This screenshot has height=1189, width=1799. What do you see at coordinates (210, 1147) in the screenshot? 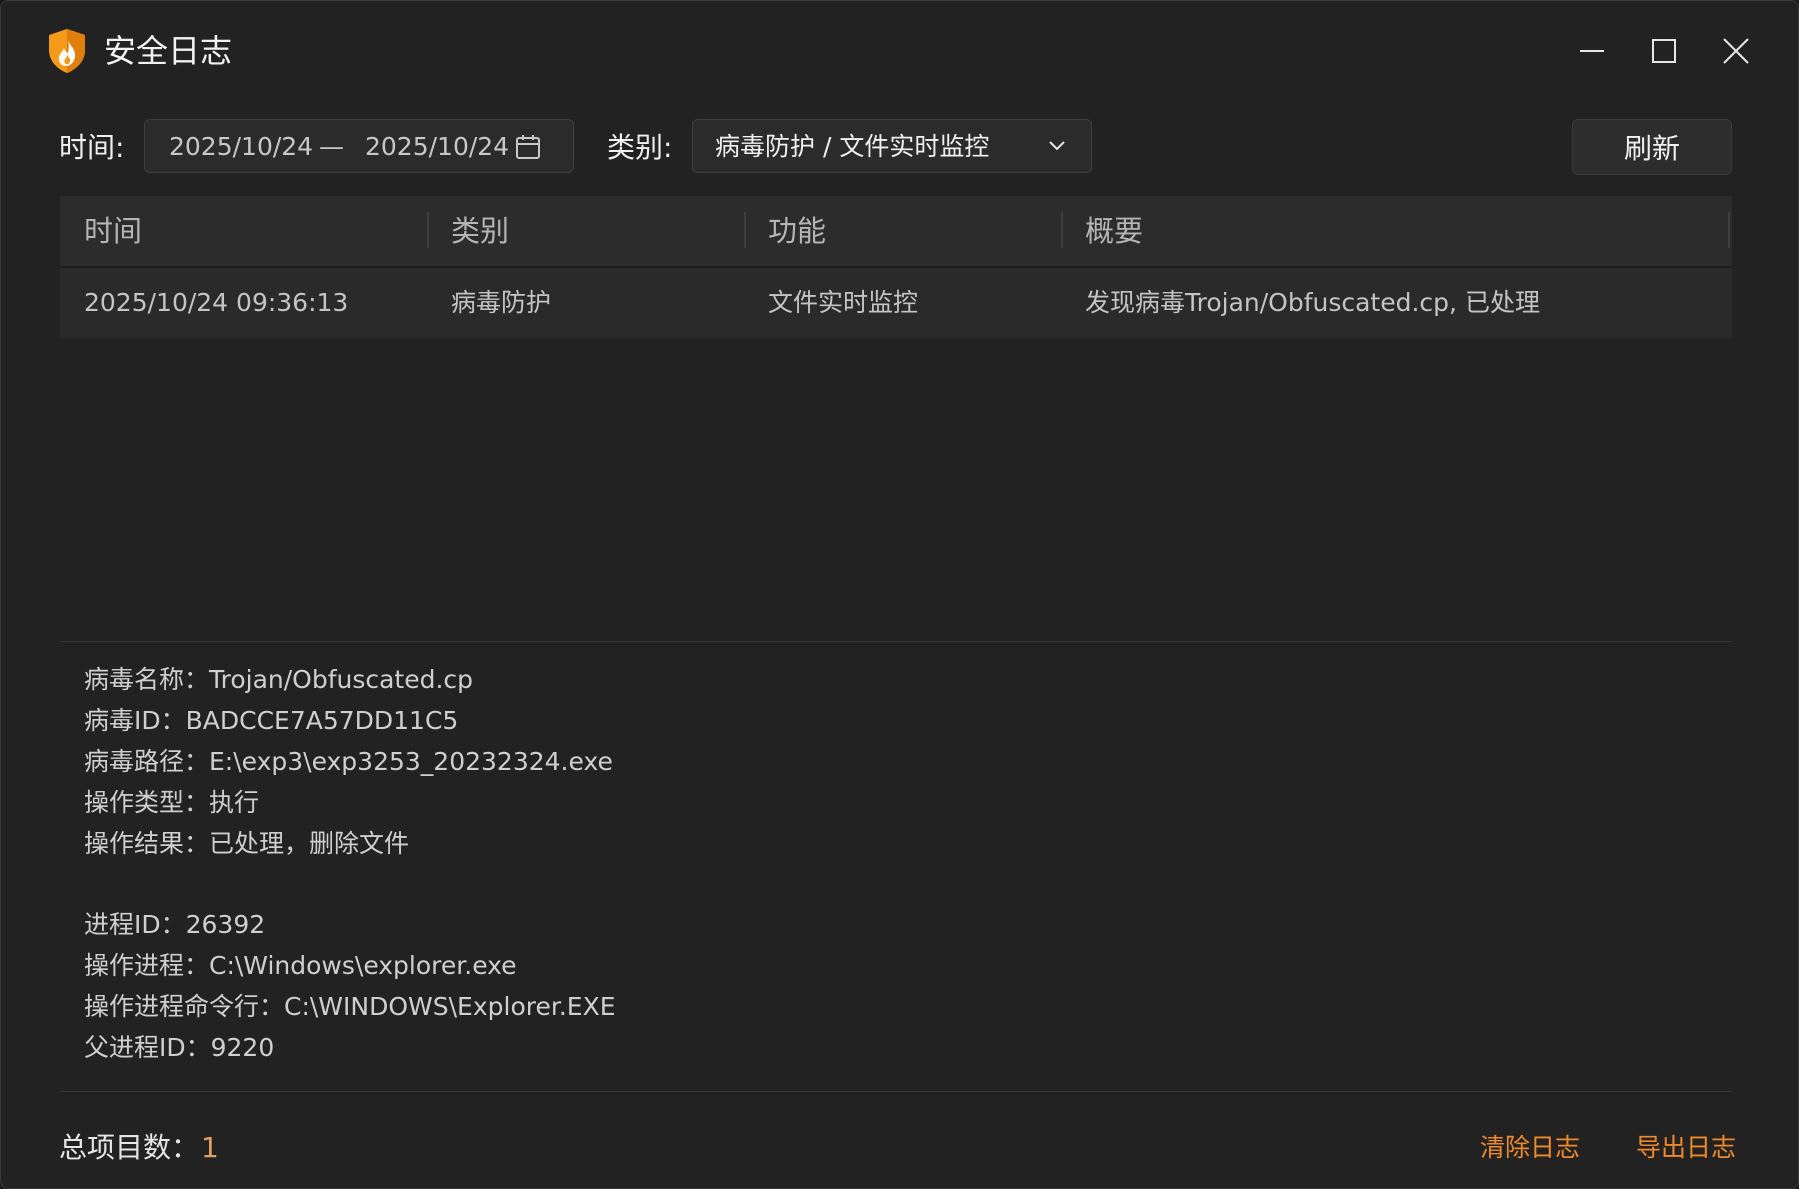
I see `total-items-count: 1` at bounding box center [210, 1147].